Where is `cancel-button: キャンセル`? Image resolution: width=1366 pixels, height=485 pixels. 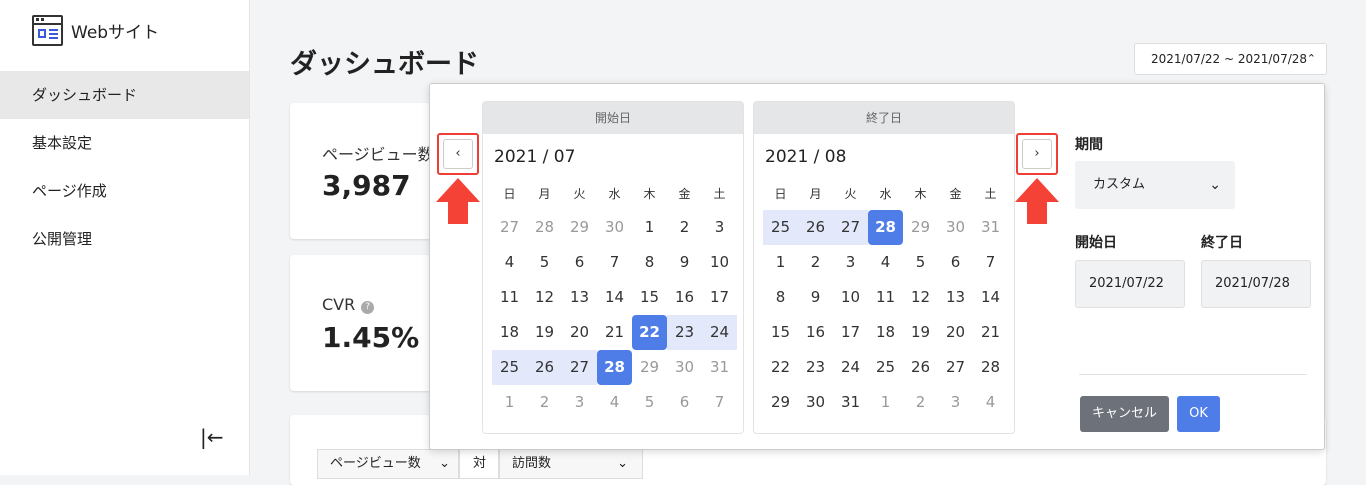 cancel-button: キャンセル is located at coordinates (1124, 414).